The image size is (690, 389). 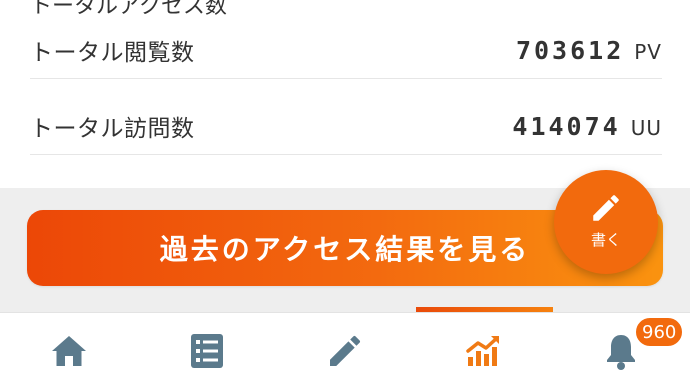 I want to click on write-fab-button: 書く, so click(x=606, y=222).